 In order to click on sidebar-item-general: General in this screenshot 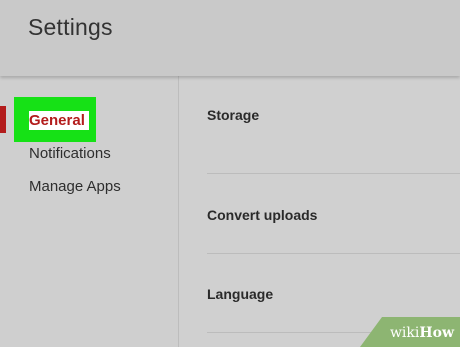, I will do `click(59, 120)`.